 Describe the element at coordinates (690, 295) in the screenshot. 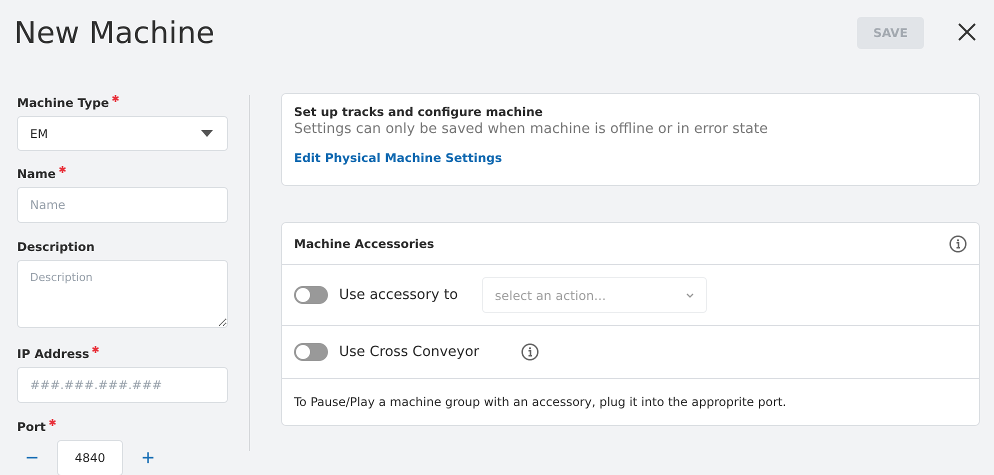

I see `chevron-icon` at that location.